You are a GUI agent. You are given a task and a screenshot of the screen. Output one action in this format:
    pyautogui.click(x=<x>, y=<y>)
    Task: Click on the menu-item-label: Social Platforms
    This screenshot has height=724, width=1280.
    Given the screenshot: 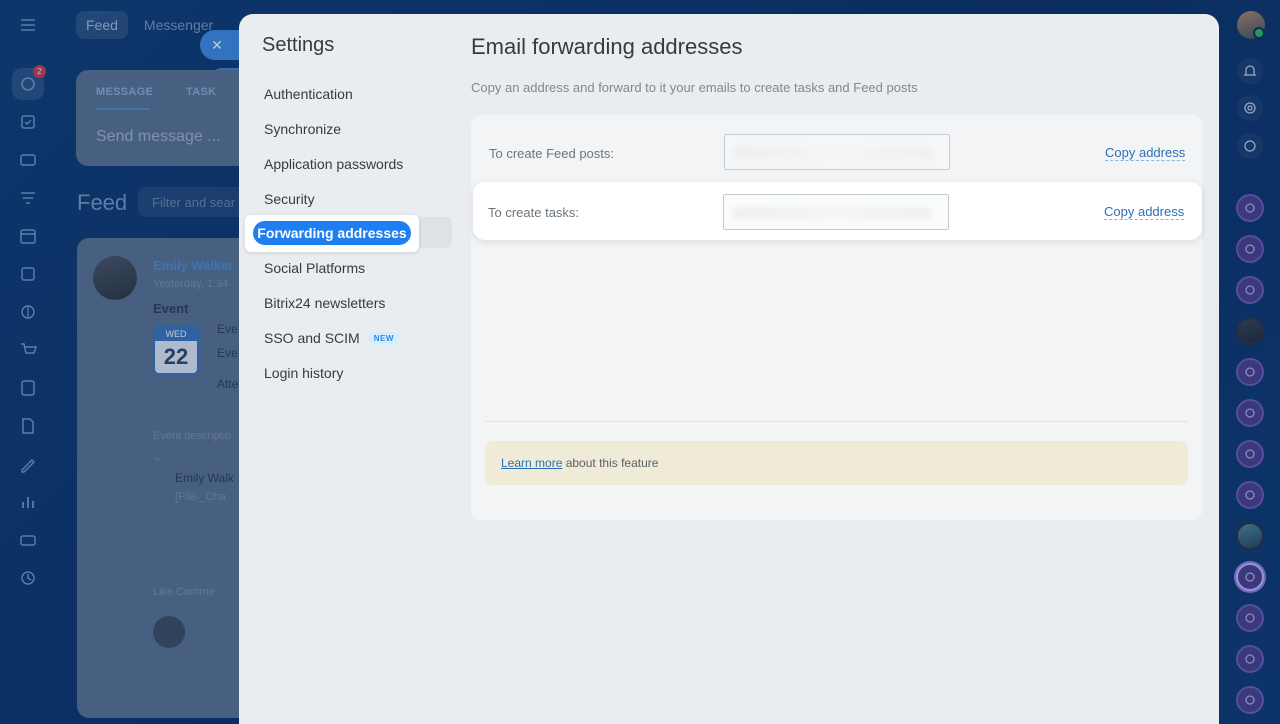 What is the action you would take?
    pyautogui.click(x=315, y=268)
    